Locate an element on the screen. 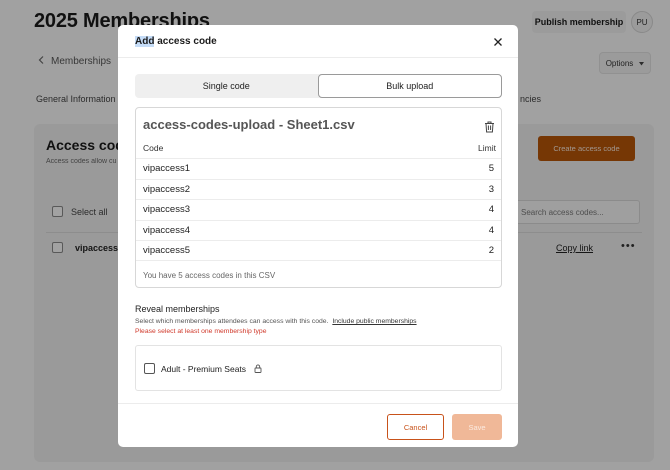 This screenshot has width=670, height=470. membership-option-label: Adult - Premium Seats is located at coordinates (204, 368).